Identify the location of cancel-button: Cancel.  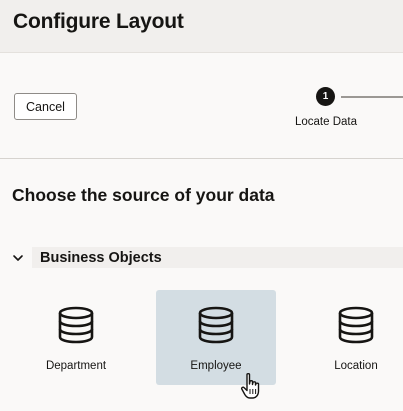
(45, 106).